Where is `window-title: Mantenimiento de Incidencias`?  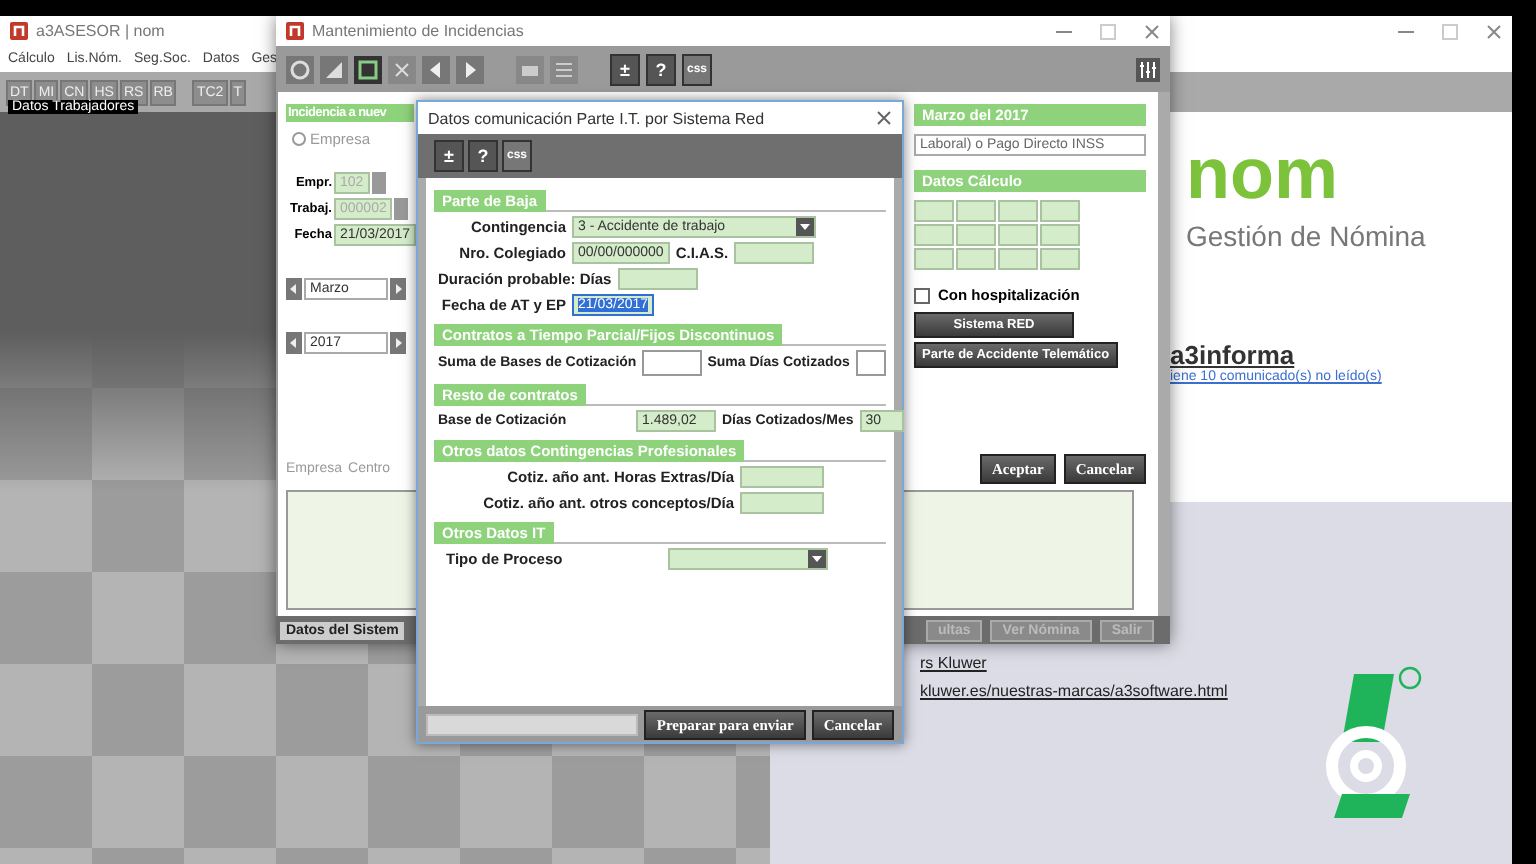 window-title: Mantenimiento de Incidencias is located at coordinates (418, 31).